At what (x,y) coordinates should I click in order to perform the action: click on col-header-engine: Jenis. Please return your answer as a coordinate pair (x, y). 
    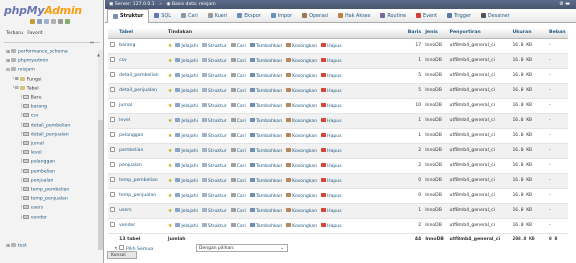
    Looking at the image, I should click on (435, 33).